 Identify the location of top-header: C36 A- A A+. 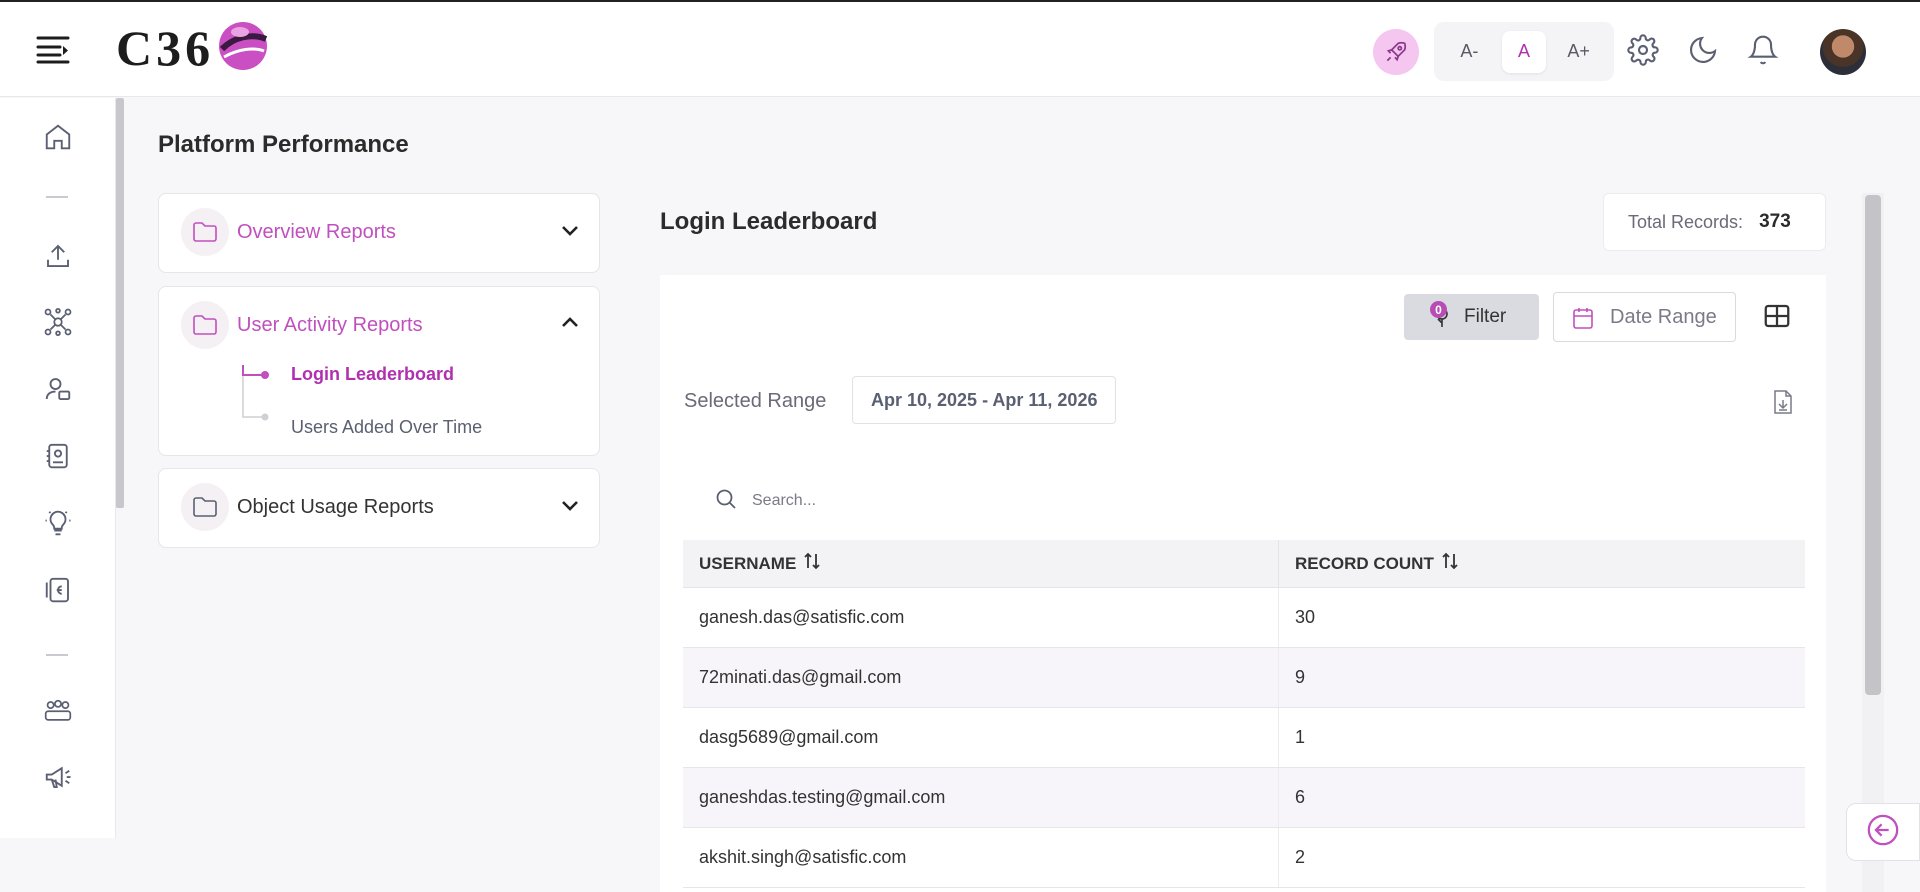
(960, 49).